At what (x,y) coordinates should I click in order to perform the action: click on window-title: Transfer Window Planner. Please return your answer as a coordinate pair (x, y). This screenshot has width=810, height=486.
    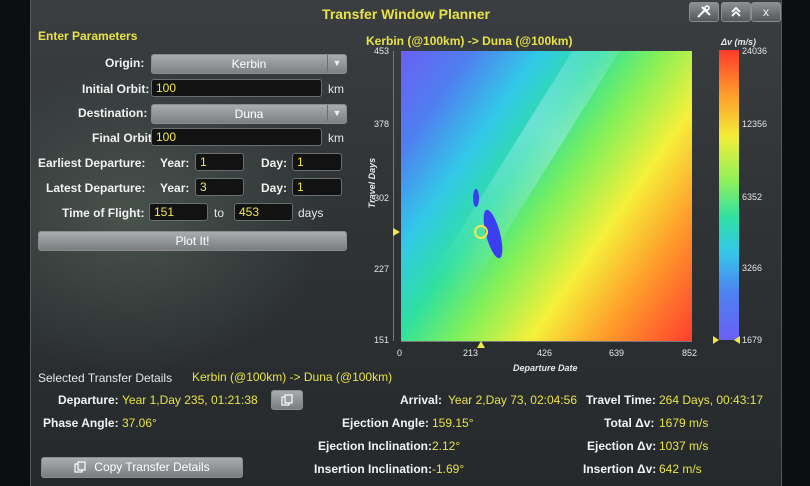
    Looking at the image, I should click on (406, 14).